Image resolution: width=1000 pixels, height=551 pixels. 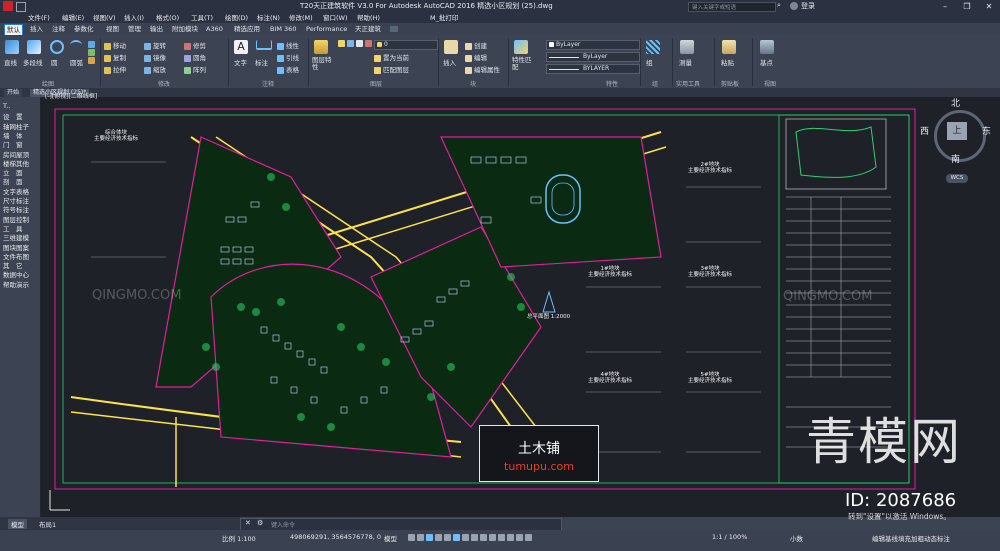 What do you see at coordinates (21, 7) in the screenshot?
I see `quick-access-icon` at bounding box center [21, 7].